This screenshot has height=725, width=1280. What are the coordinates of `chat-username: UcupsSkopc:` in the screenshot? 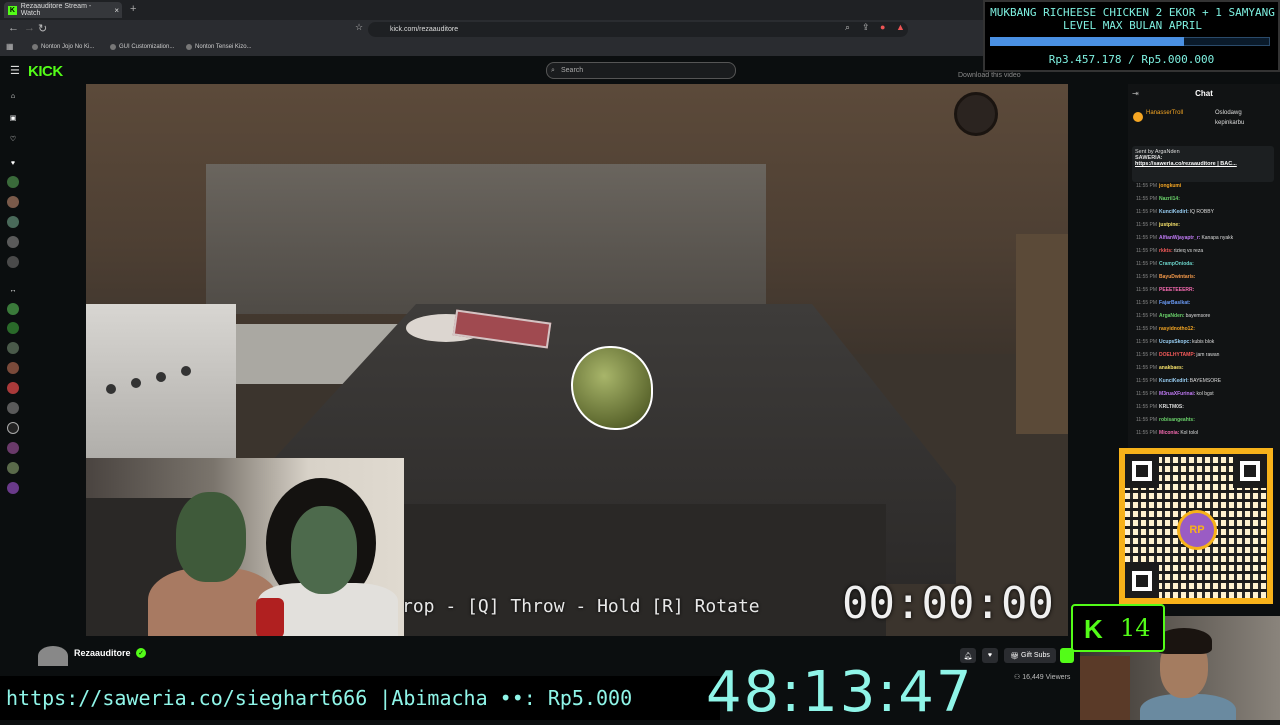 It's located at (1175, 342).